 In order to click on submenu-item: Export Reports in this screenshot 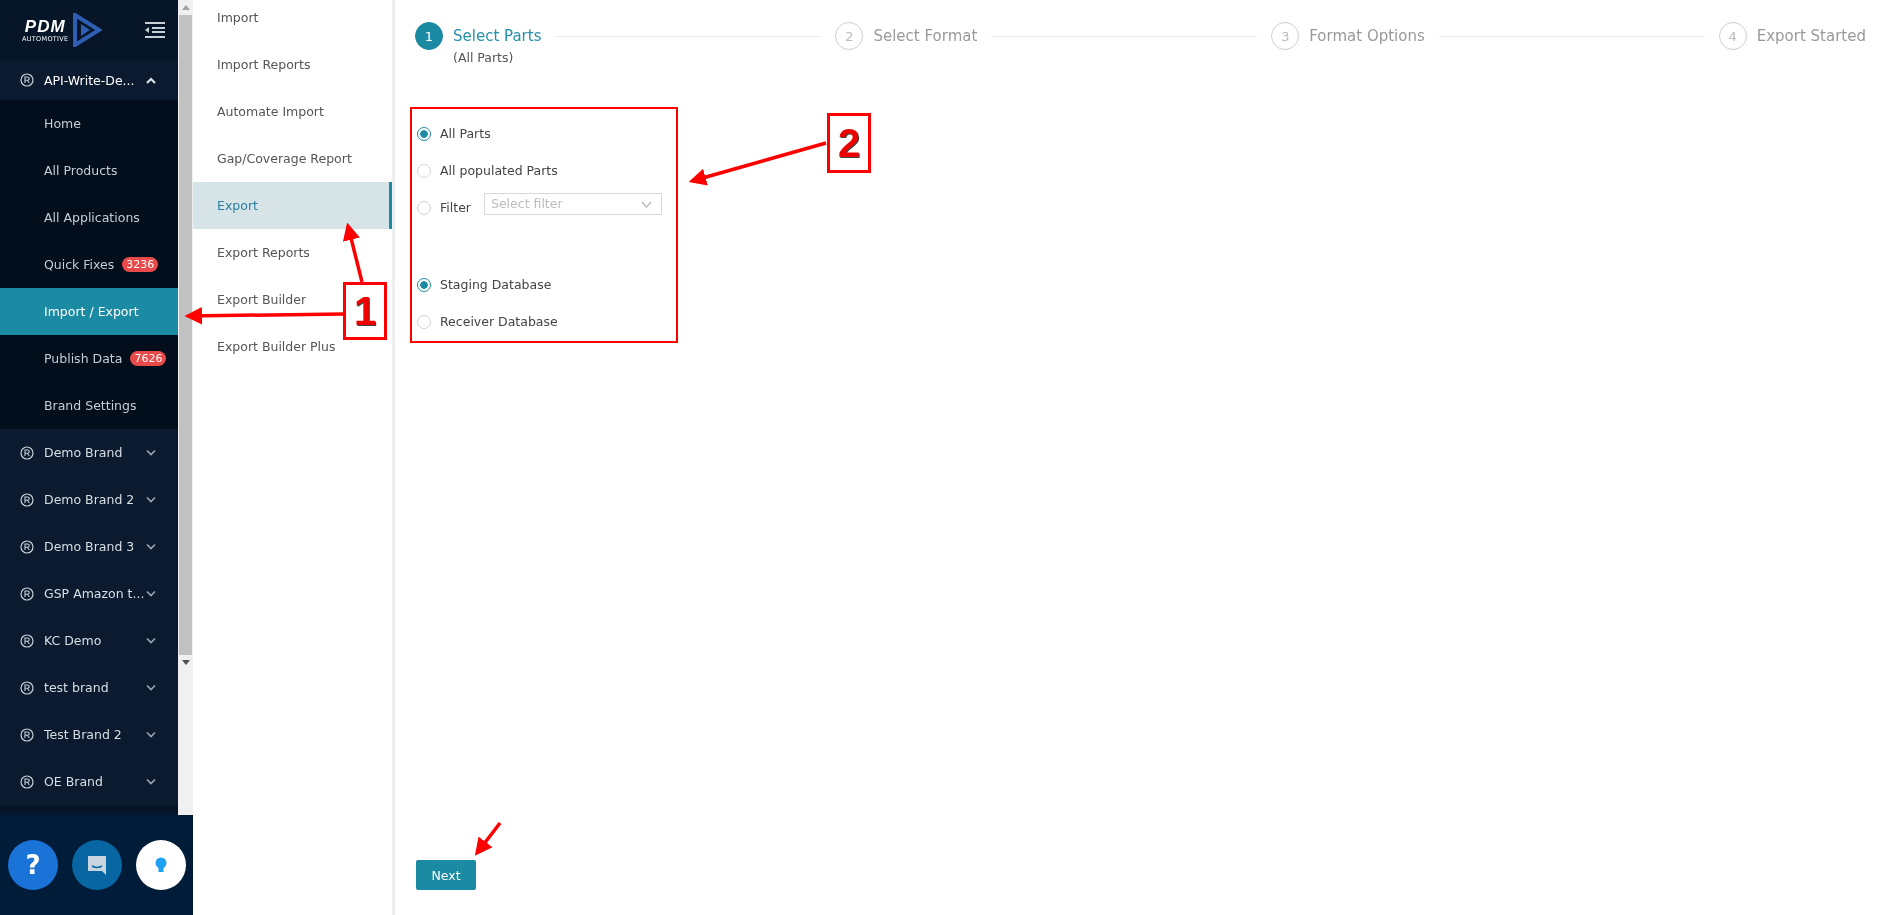, I will do `click(255, 252)`.